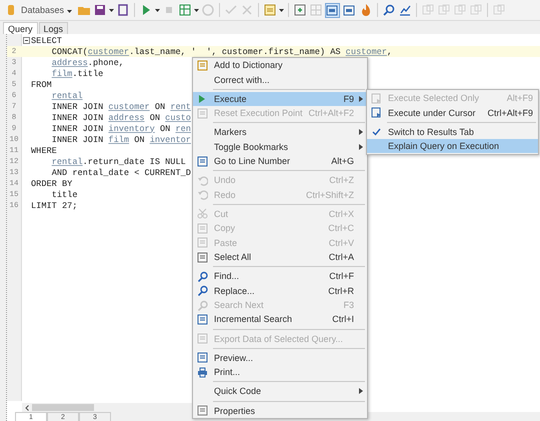  I want to click on databases-dropdown: Databases, so click(46, 10).